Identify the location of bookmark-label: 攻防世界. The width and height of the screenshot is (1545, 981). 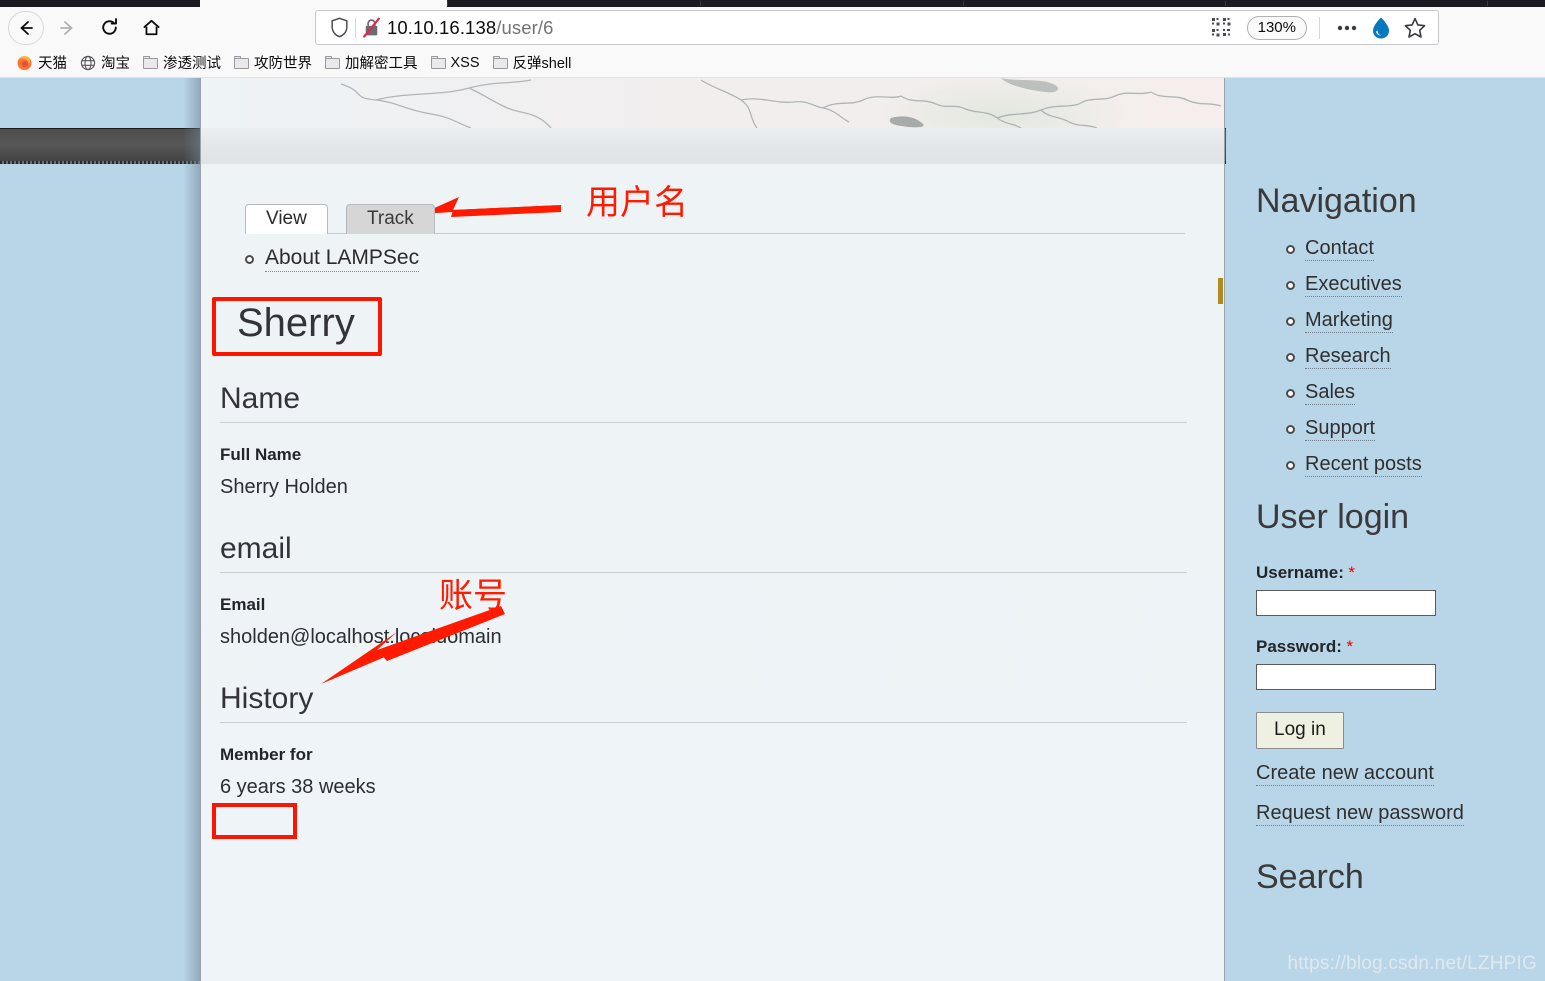
(283, 64).